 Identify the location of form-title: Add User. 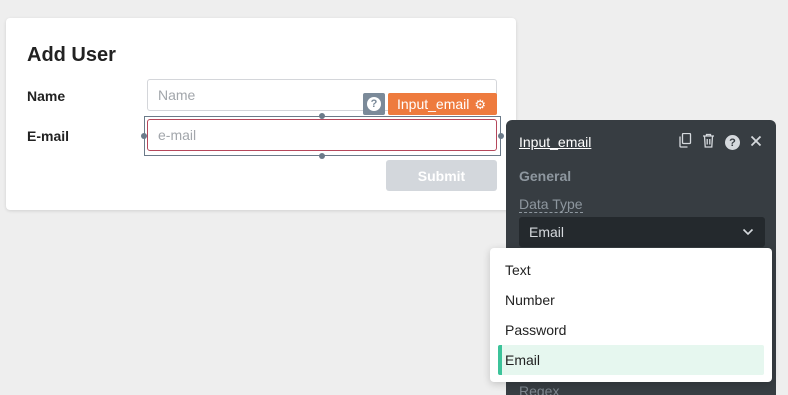
(71, 55).